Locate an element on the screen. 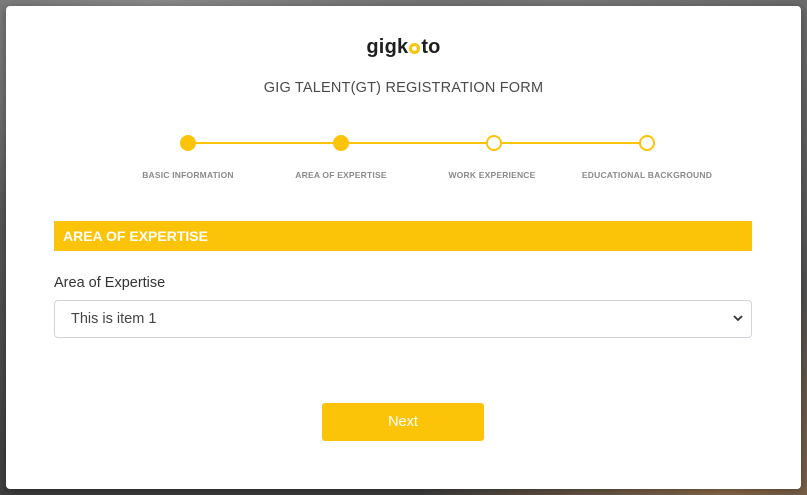  step-1-label: BASIC INFORMATION is located at coordinates (188, 175).